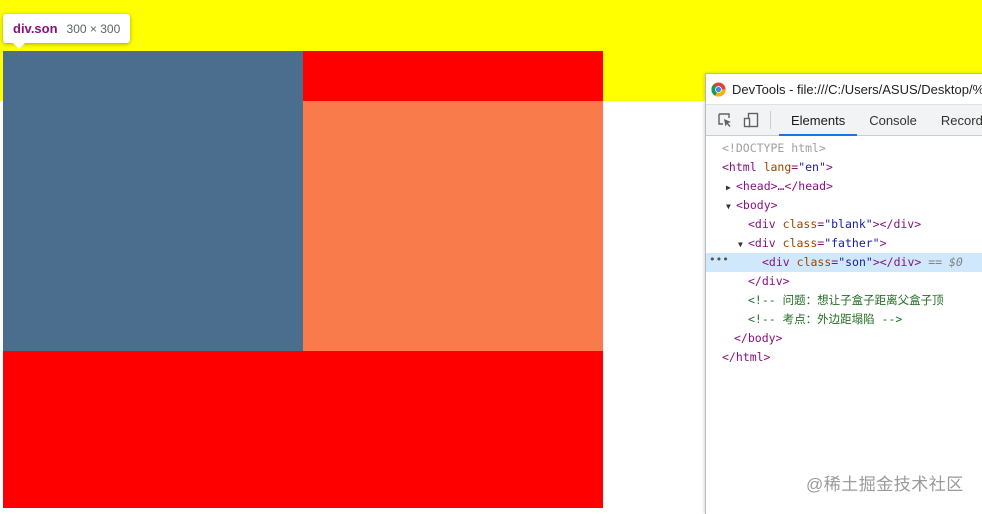  I want to click on html-lang-attr: lang, so click(777, 167).